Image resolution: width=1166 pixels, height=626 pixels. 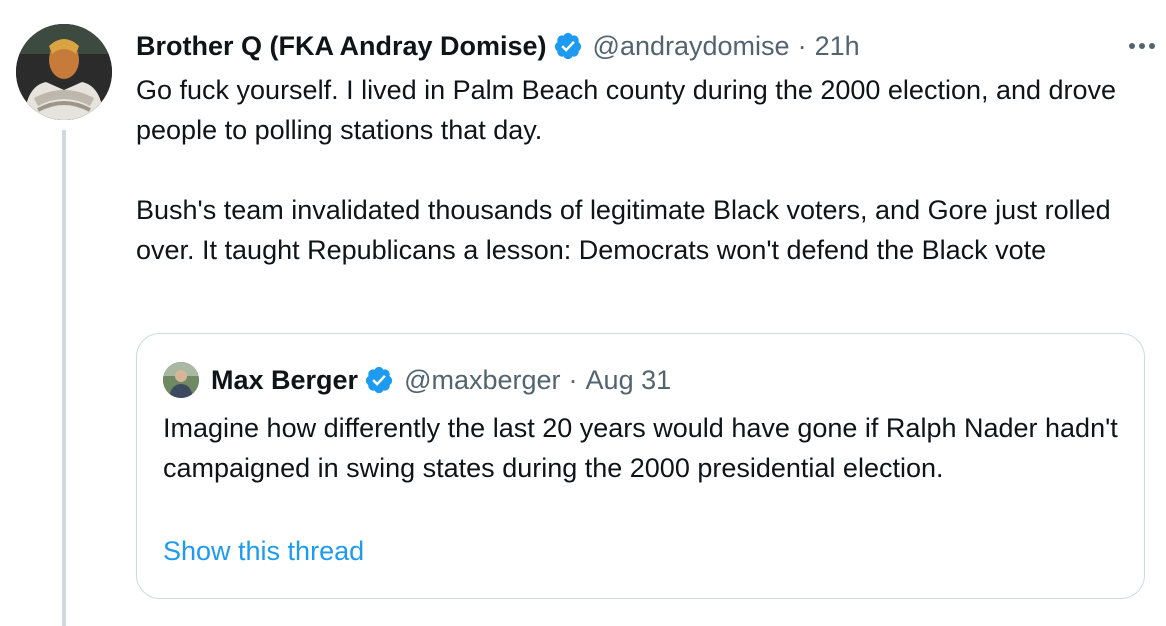 I want to click on quote-author-handle: @maxberger, so click(x=482, y=379).